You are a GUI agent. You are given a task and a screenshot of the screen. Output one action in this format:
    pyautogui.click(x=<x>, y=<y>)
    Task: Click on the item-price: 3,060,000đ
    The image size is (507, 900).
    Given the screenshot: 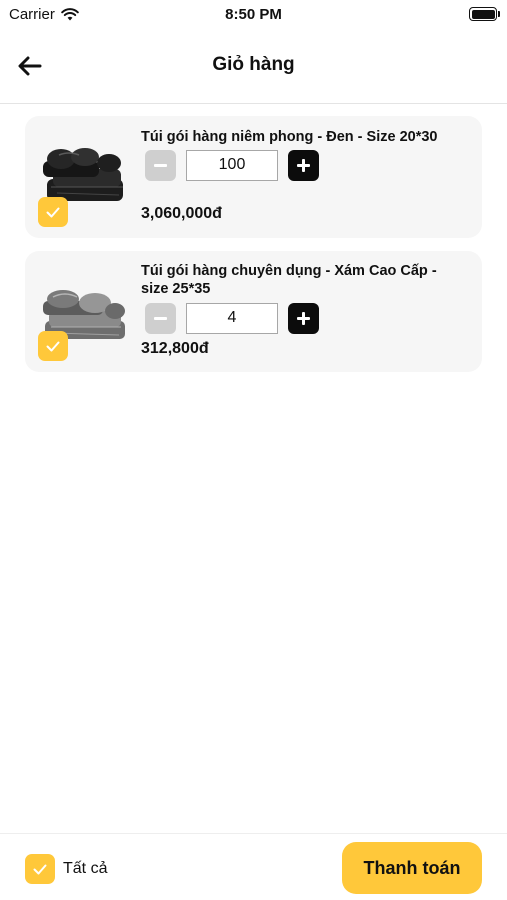 What is the action you would take?
    pyautogui.click(x=181, y=213)
    